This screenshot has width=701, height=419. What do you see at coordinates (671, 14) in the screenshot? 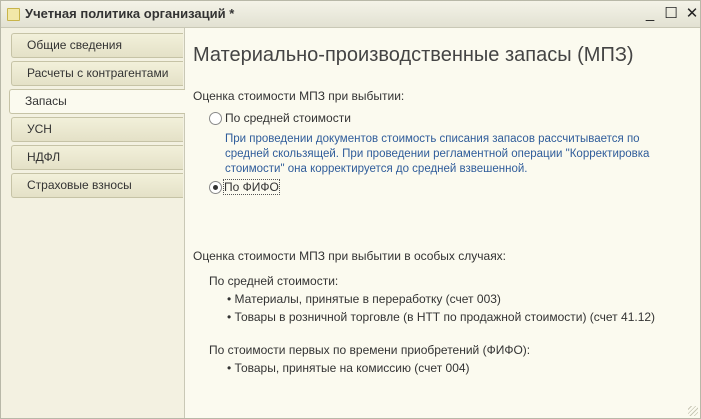
I see `maximize-button: ☐` at bounding box center [671, 14].